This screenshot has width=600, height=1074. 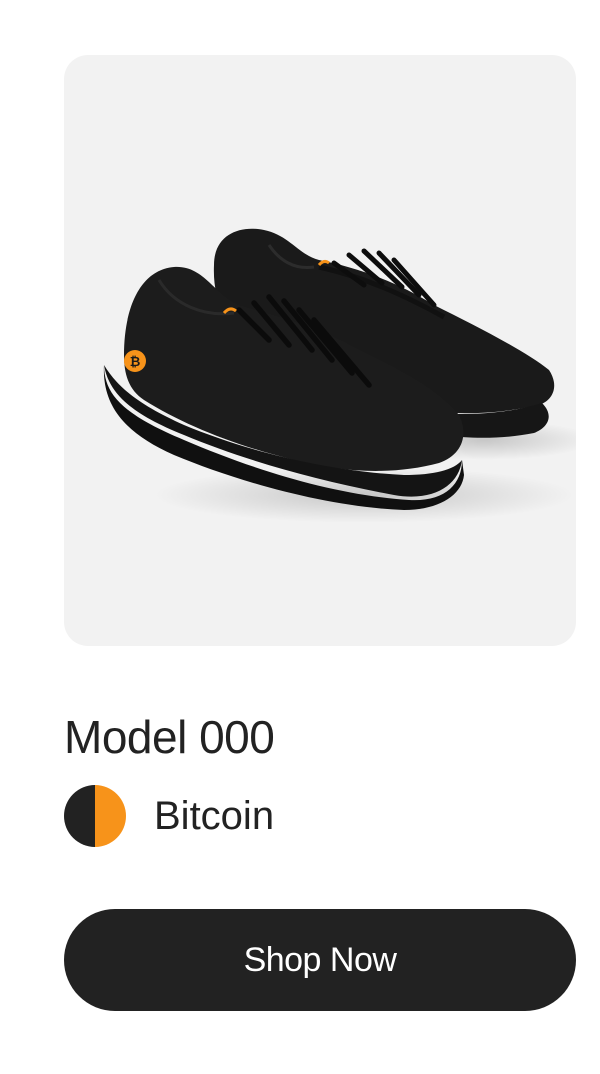 I want to click on bitcoin-logo-icon: ₿, so click(x=135, y=361).